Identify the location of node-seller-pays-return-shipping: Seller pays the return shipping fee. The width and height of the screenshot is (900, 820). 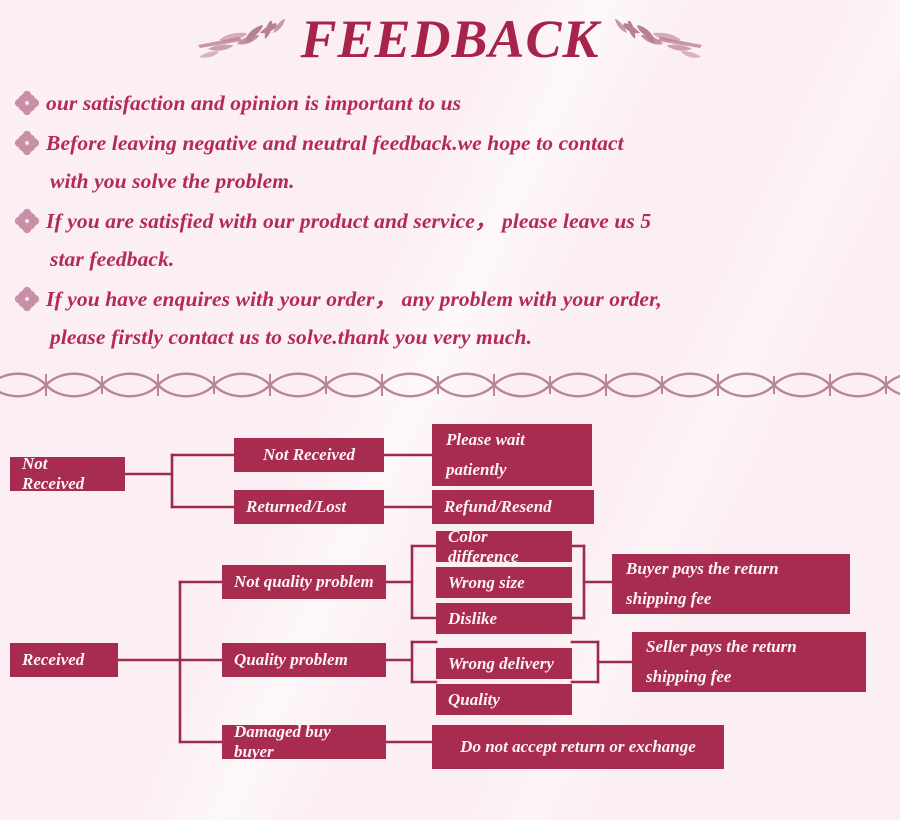
(749, 662).